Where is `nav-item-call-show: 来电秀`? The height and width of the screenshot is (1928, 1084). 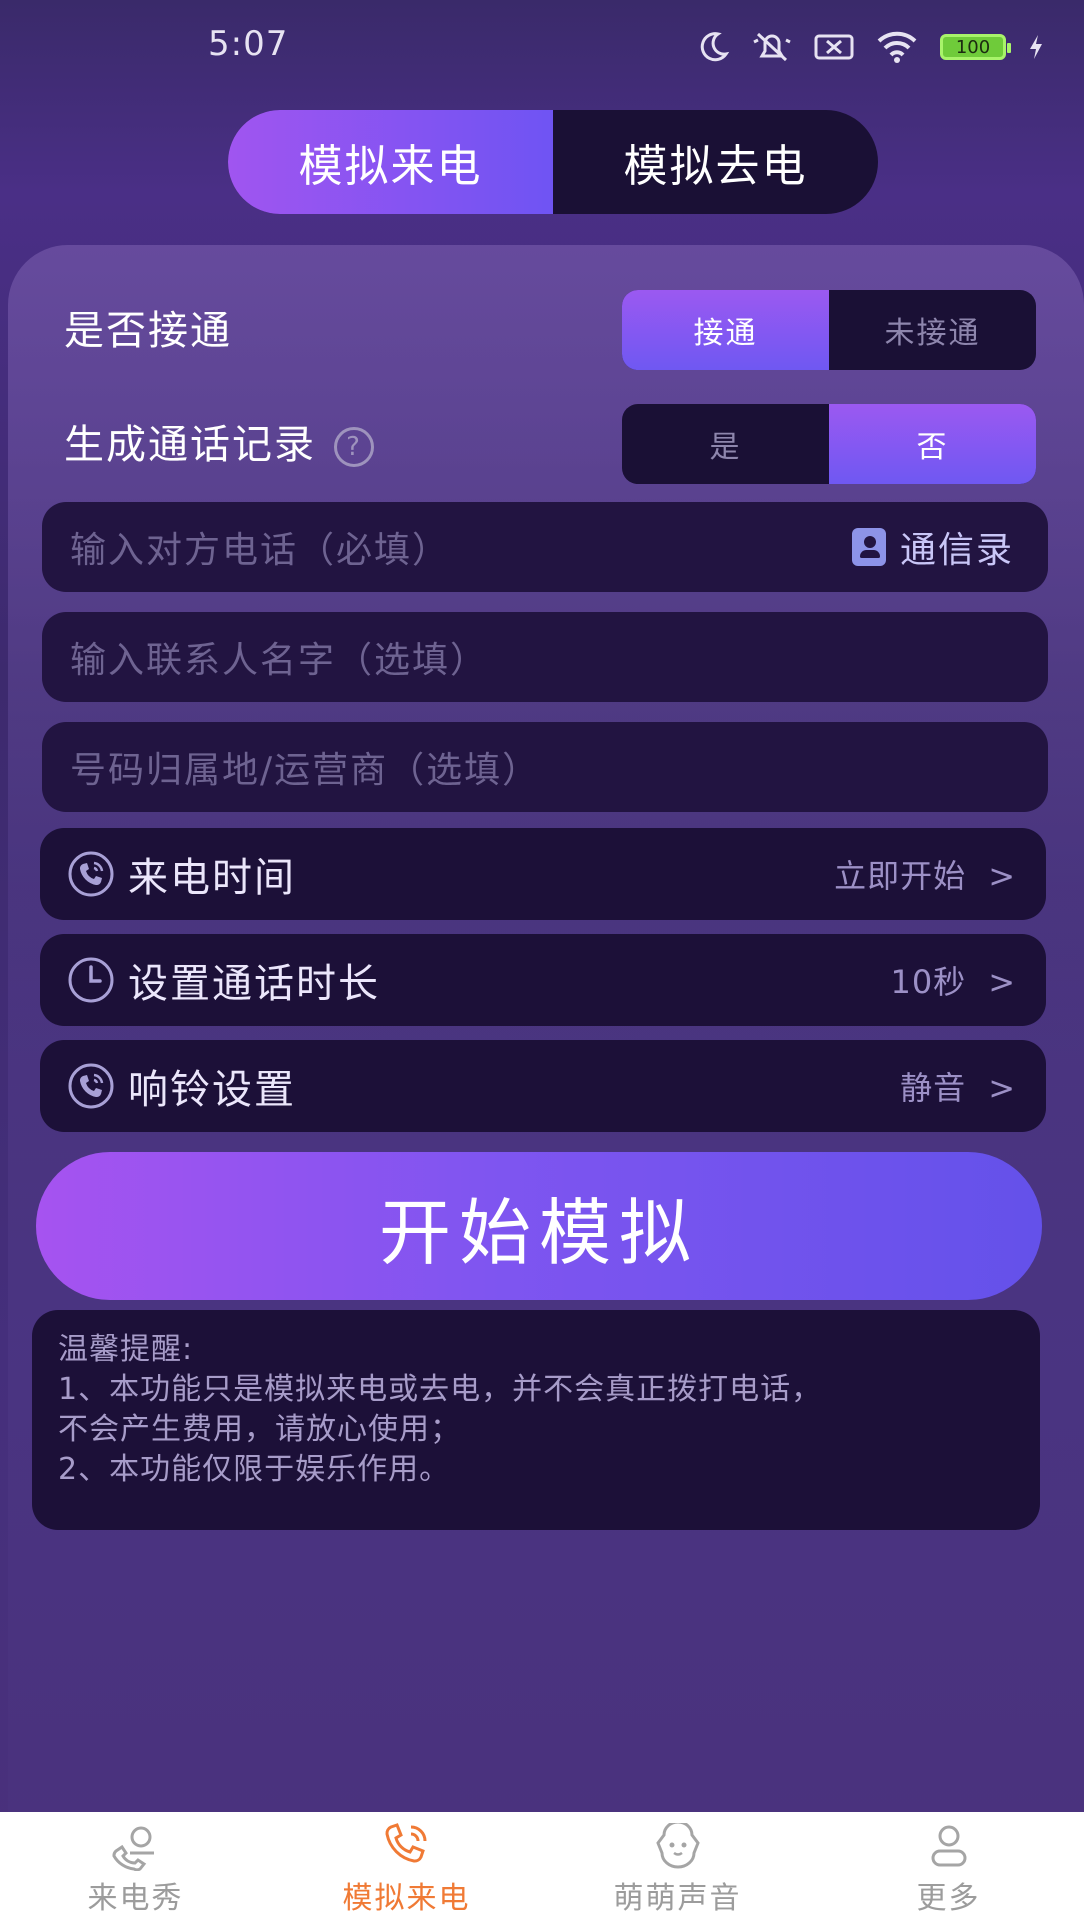 nav-item-call-show: 来电秀 is located at coordinates (135, 1870).